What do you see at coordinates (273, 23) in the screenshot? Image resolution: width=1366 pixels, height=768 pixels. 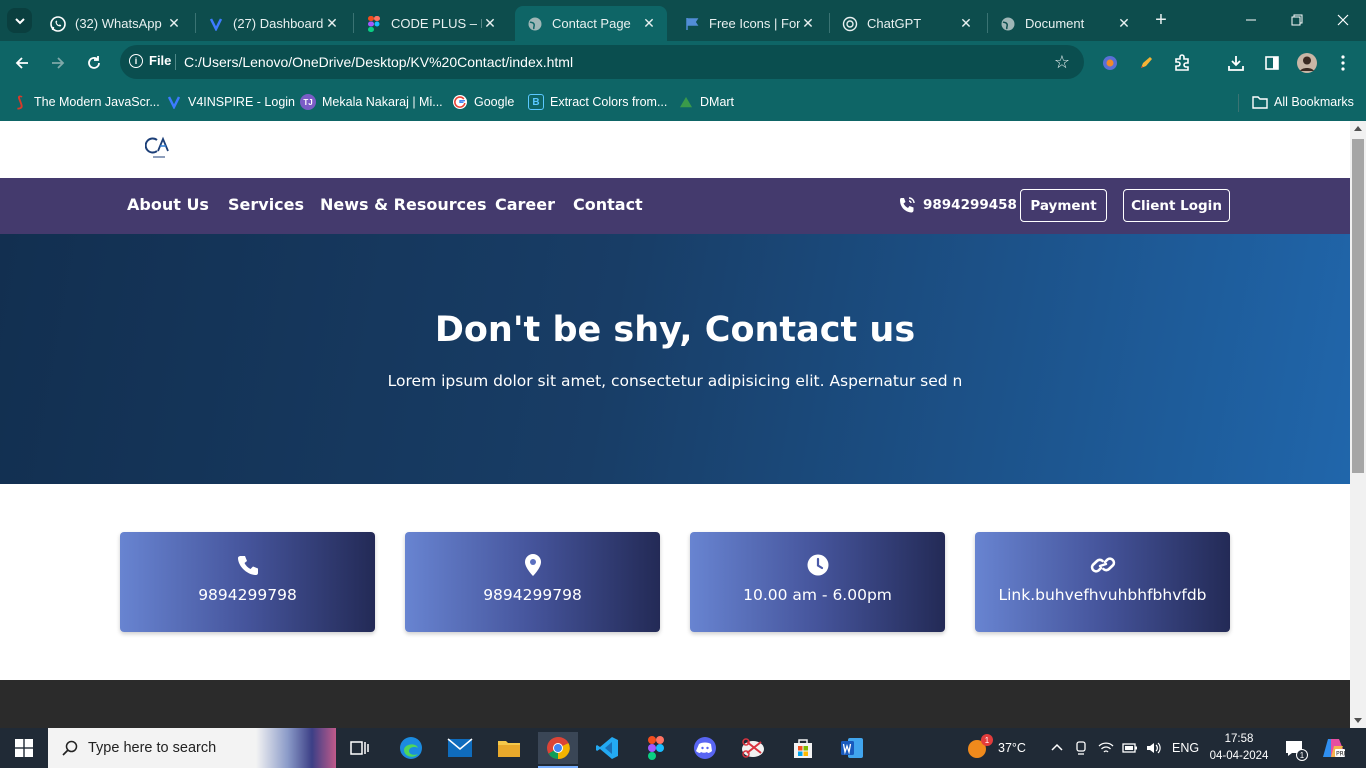 I see `tab-dashboard: (27) Dashboard ✕` at bounding box center [273, 23].